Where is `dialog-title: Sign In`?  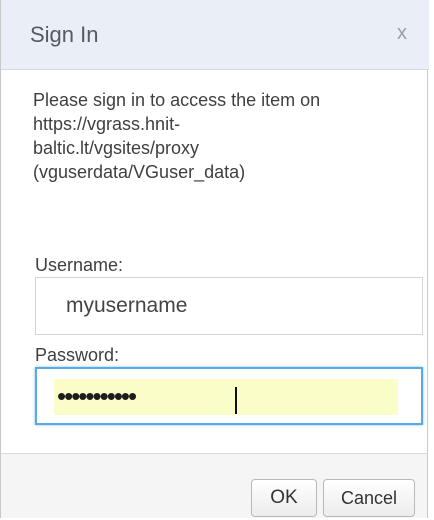
dialog-title: Sign In is located at coordinates (64, 34).